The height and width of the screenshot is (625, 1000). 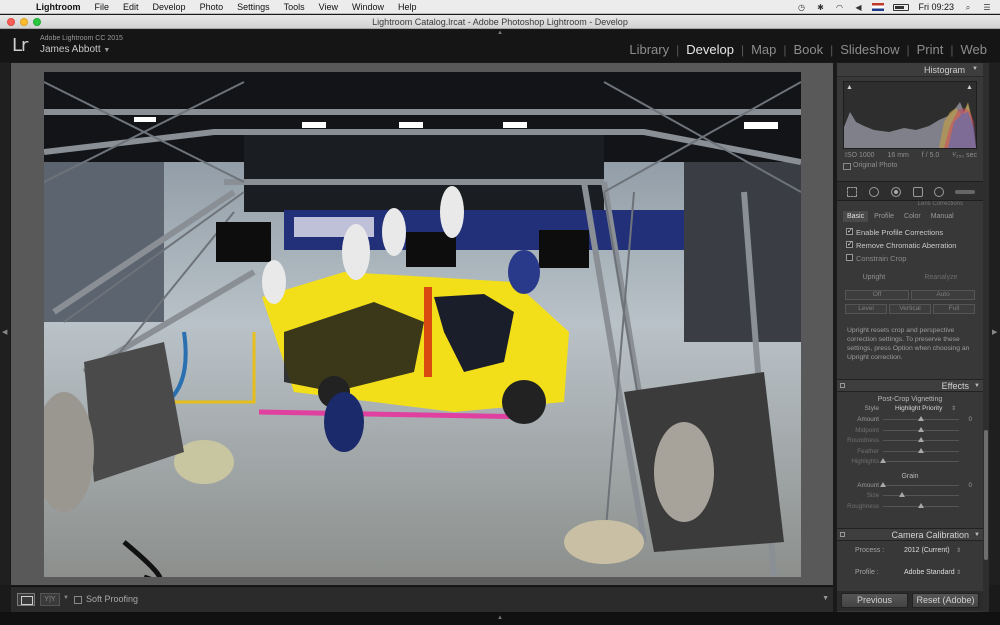 What do you see at coordinates (918, 192) in the screenshot?
I see `graduated-filter-icon` at bounding box center [918, 192].